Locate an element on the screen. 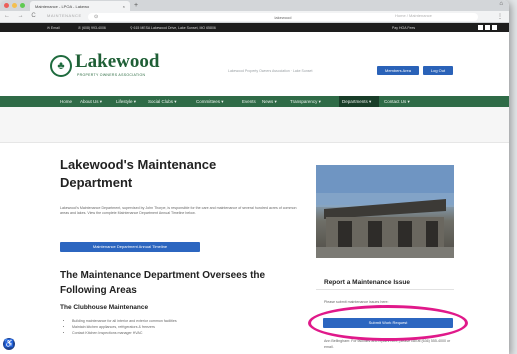 The image size is (517, 354). browser-menu-icon: ⋮ is located at coordinates (500, 16).